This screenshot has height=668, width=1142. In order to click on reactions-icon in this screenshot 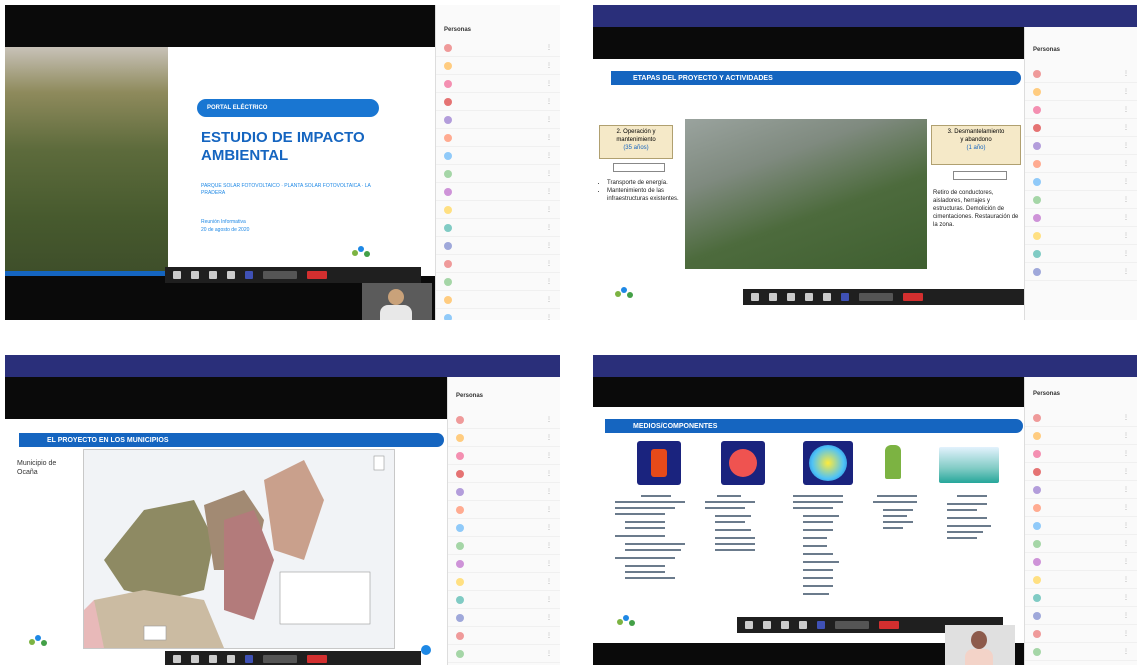, I will do `click(809, 297)`.